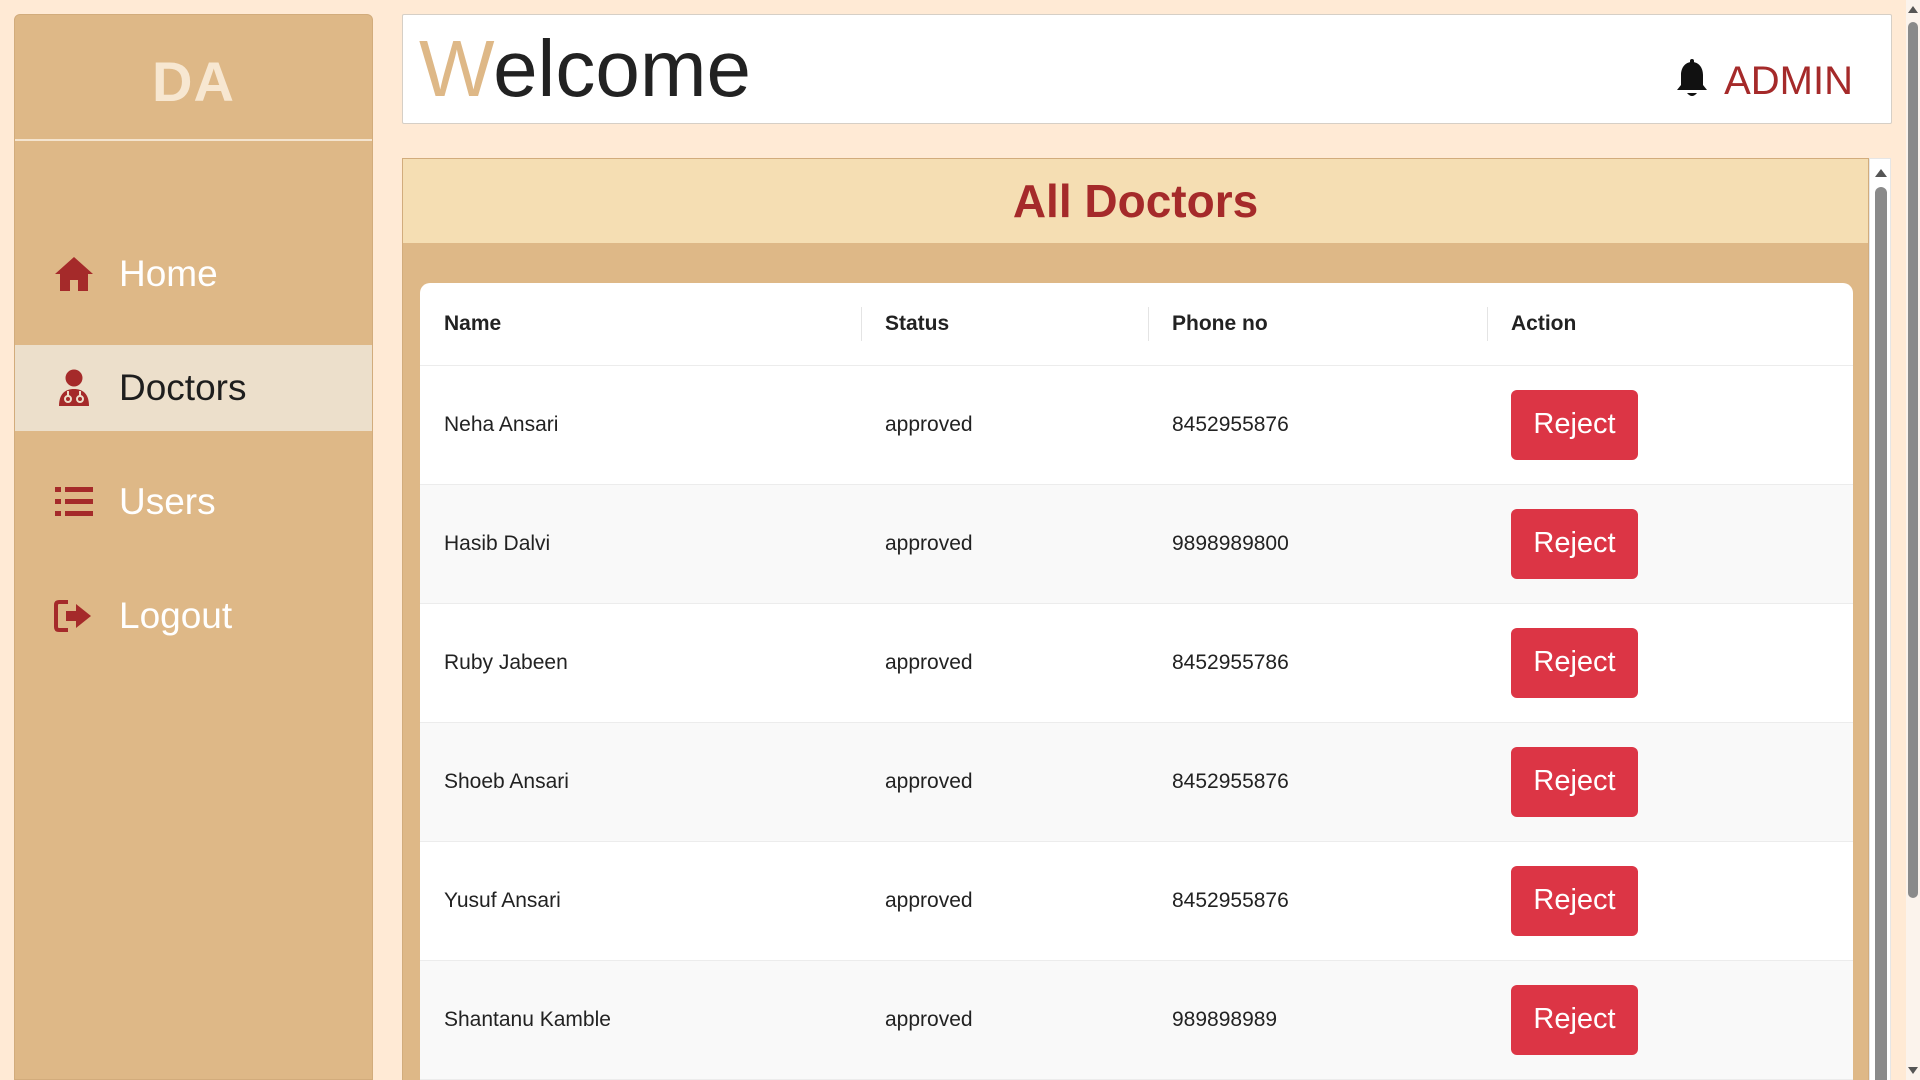 The image size is (1920, 1080). What do you see at coordinates (167, 501) in the screenshot?
I see `sidebar-item-label: Users` at bounding box center [167, 501].